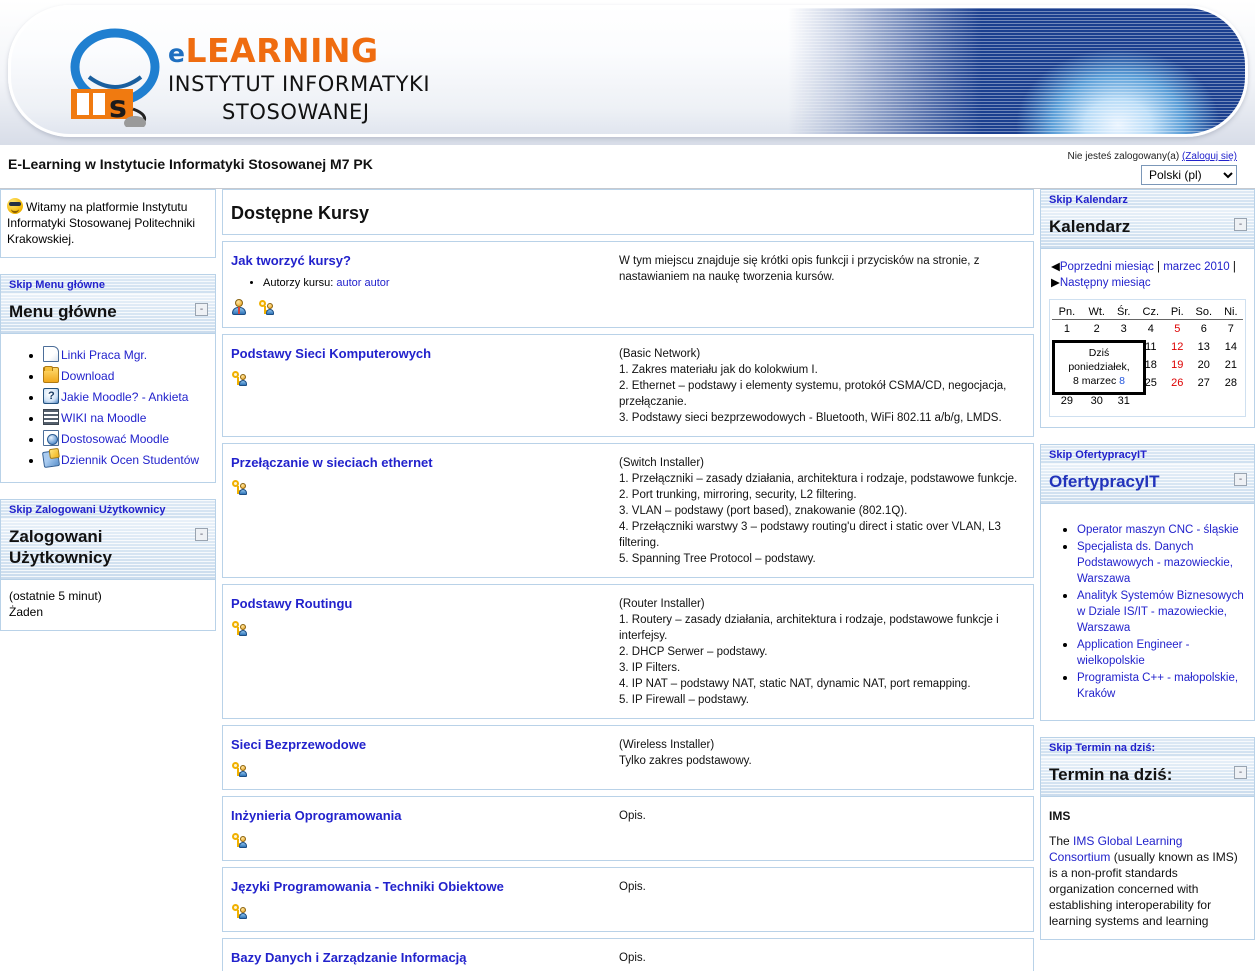 This screenshot has height=971, width=1255. What do you see at coordinates (298, 744) in the screenshot?
I see `course-link: Sieci Bezprzewodowe` at bounding box center [298, 744].